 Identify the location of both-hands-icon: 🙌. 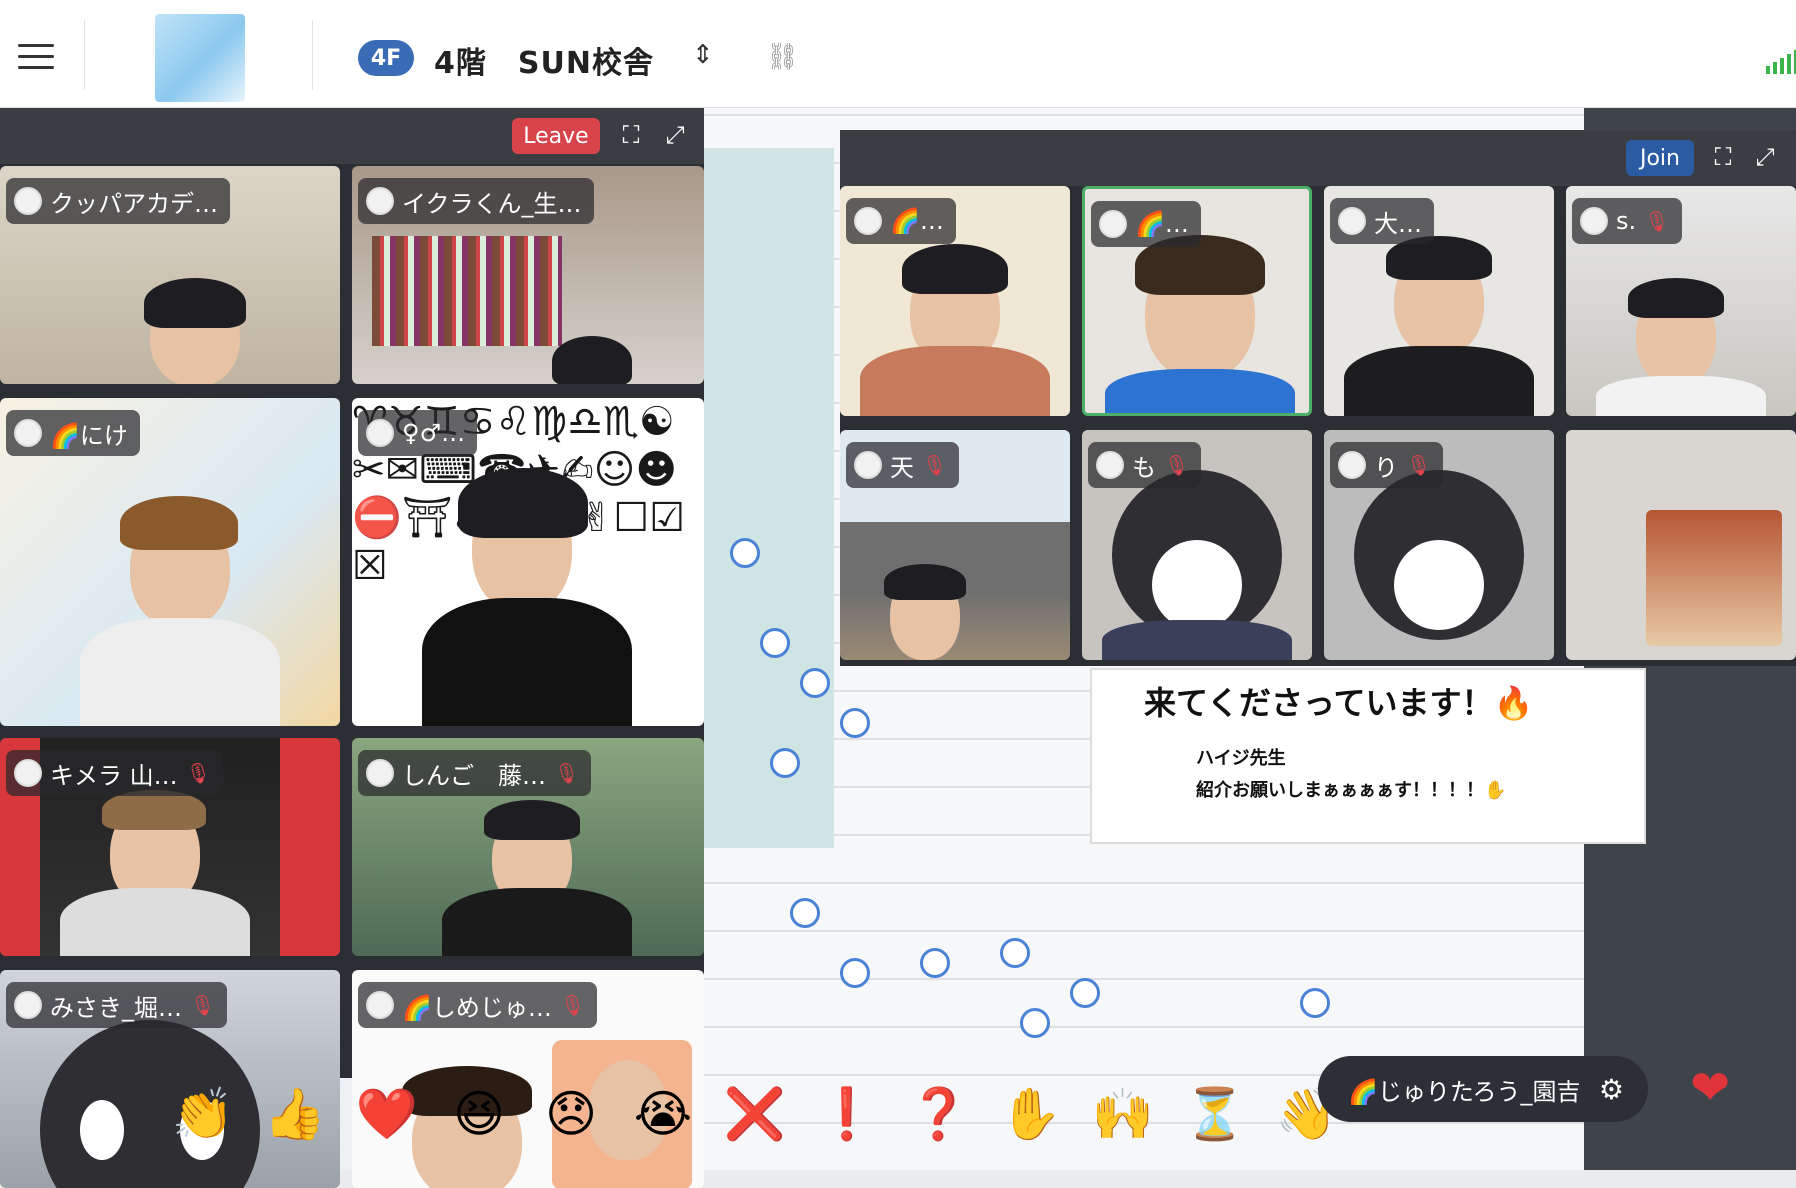
(1123, 1114).